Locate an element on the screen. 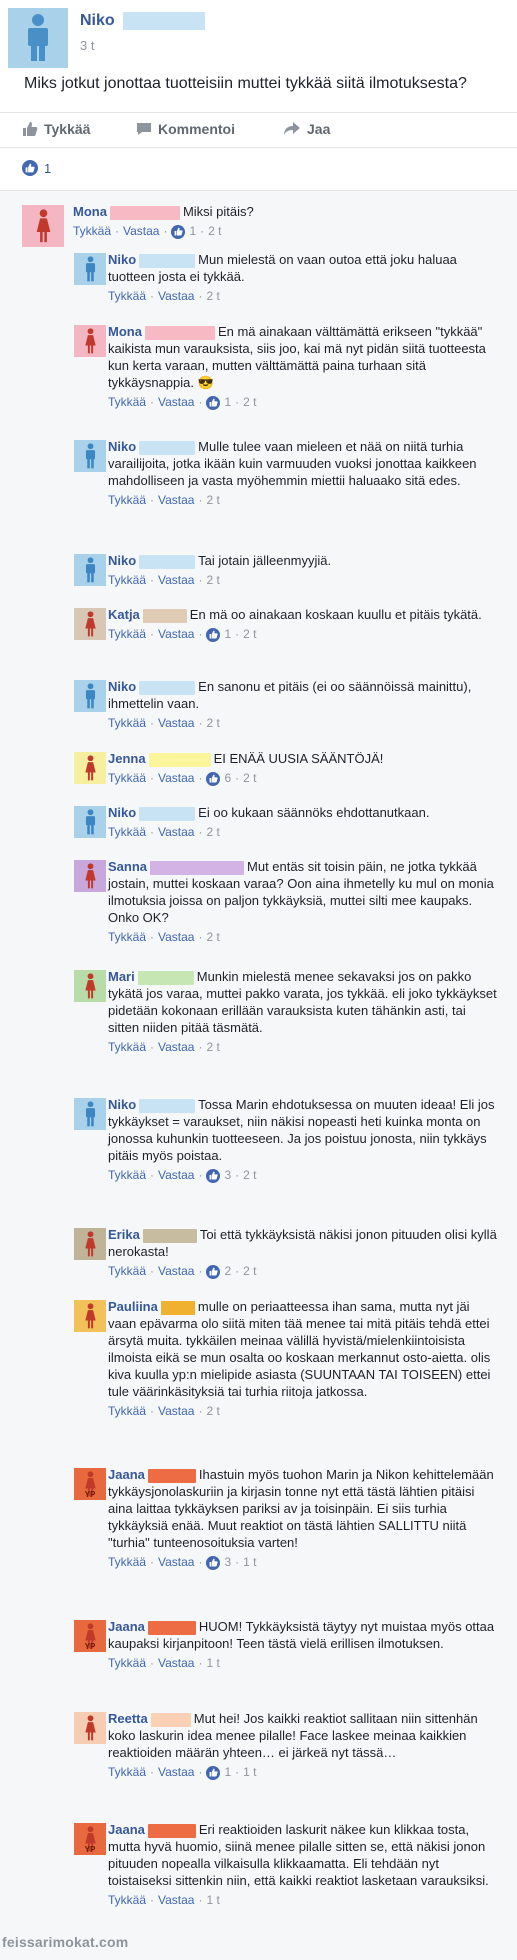 This screenshot has height=1960, width=517. commenter-name: Jenna is located at coordinates (127, 758).